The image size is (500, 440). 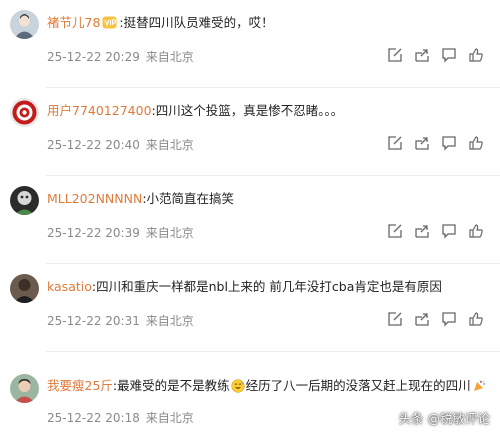 I want to click on username: MLL202NNNNN, so click(x=94, y=198).